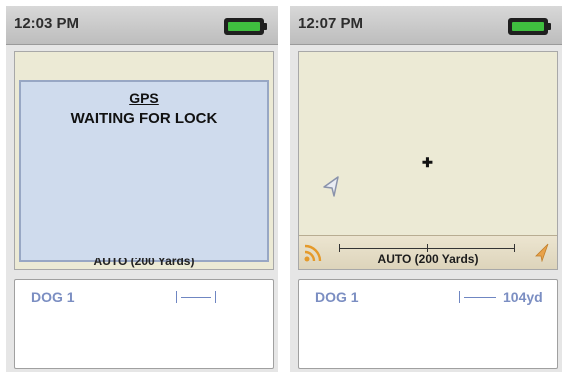 Image resolution: width=562 pixels, height=376 pixels. Describe the element at coordinates (144, 324) in the screenshot. I see `dog-list: DOG 1` at that location.